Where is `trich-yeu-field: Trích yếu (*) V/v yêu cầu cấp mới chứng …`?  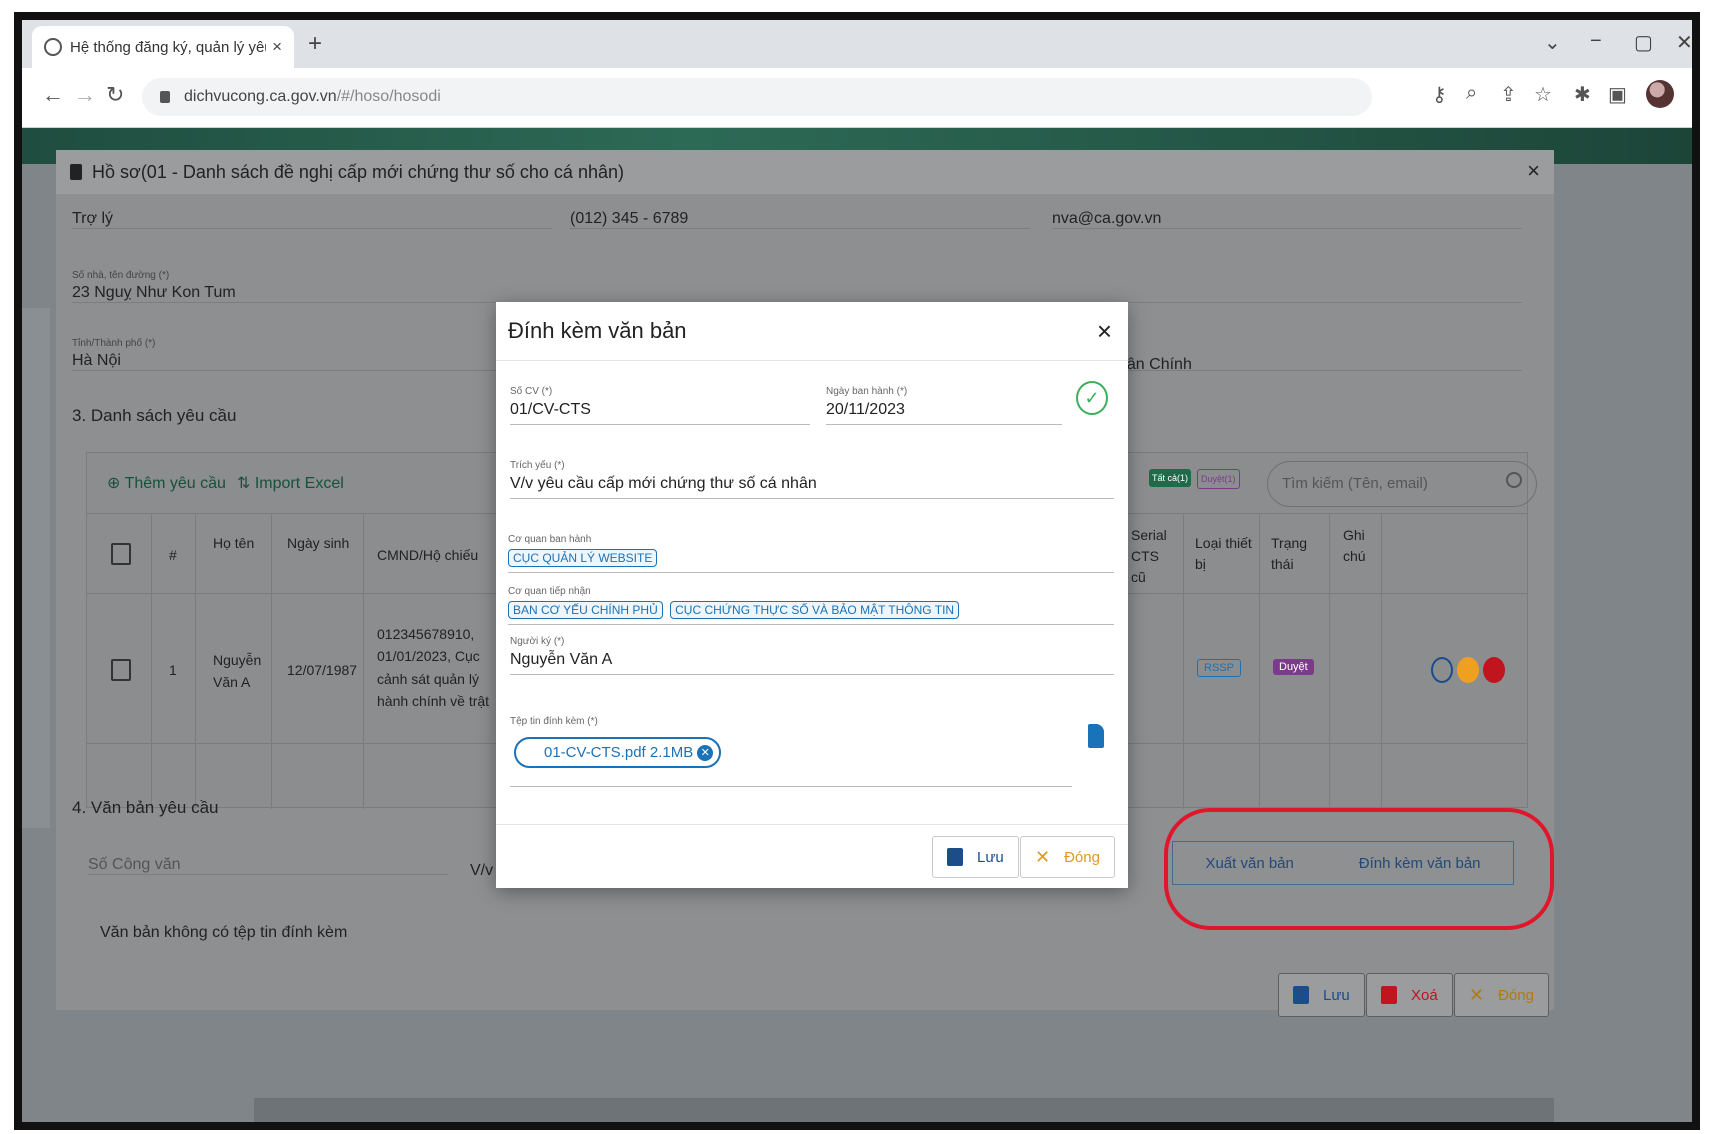
trich-yeu-field: Trích yếu (*) V/v yêu cầu cấp mới chứng … is located at coordinates (812, 479).